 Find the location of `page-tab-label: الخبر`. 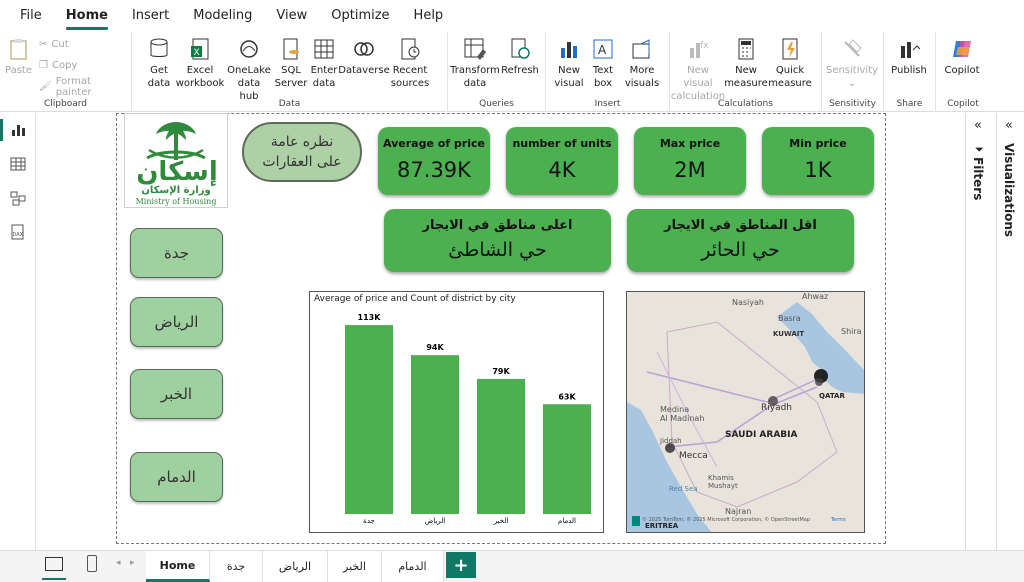

page-tab-label: الخبر is located at coordinates (354, 566).